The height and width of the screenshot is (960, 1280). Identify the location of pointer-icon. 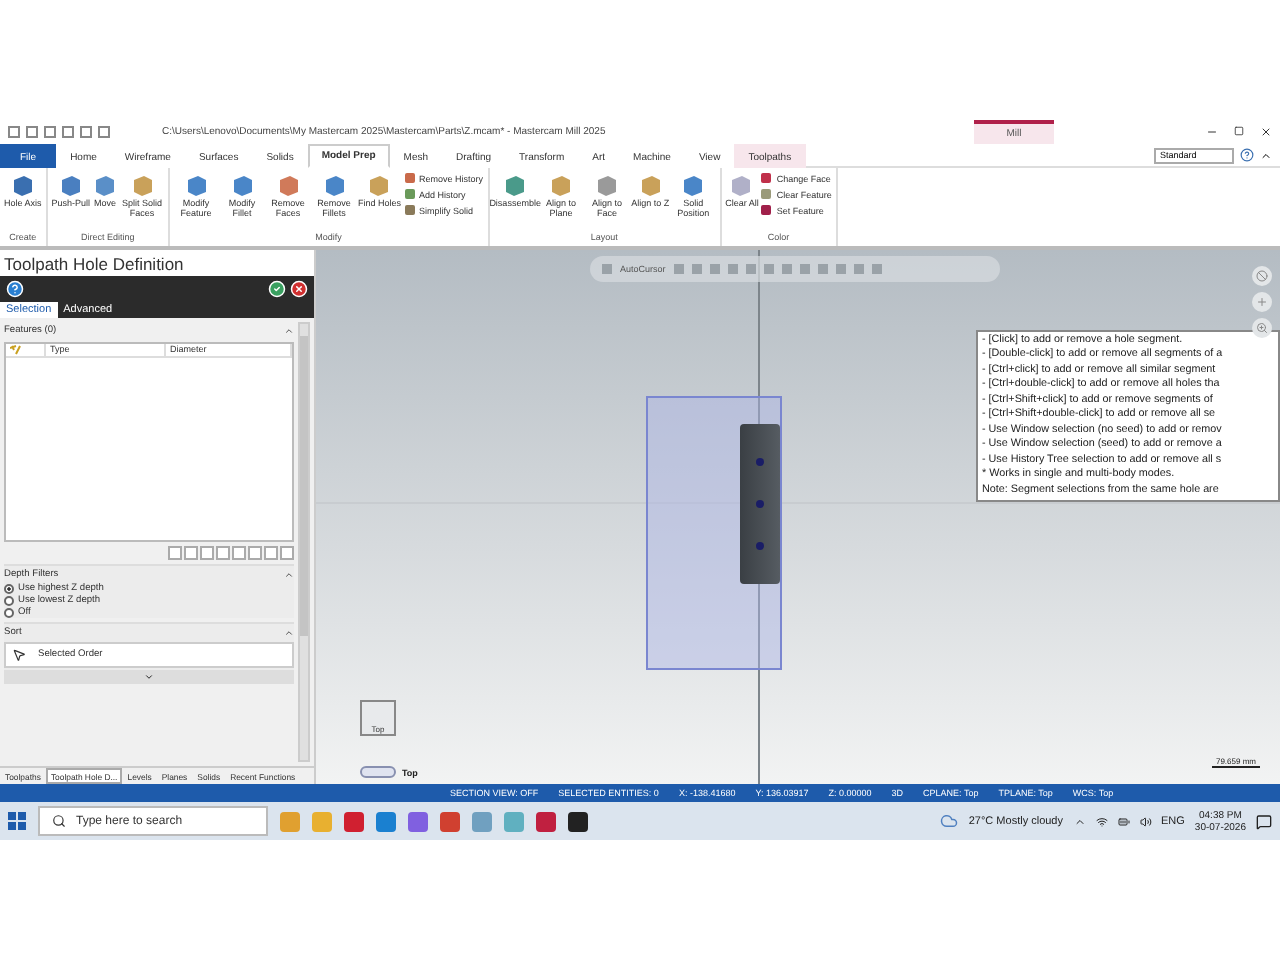
(19, 655).